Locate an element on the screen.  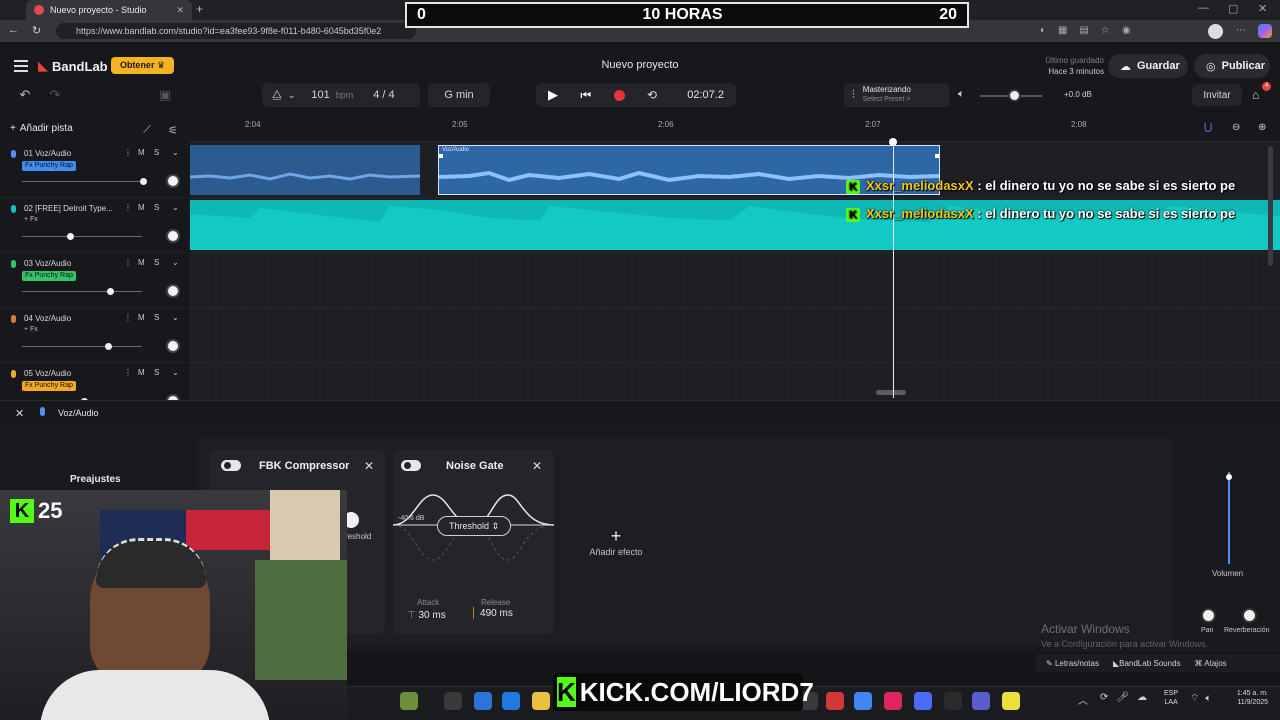
track-name: 05 Voz/Audio is located at coordinates (47, 373).